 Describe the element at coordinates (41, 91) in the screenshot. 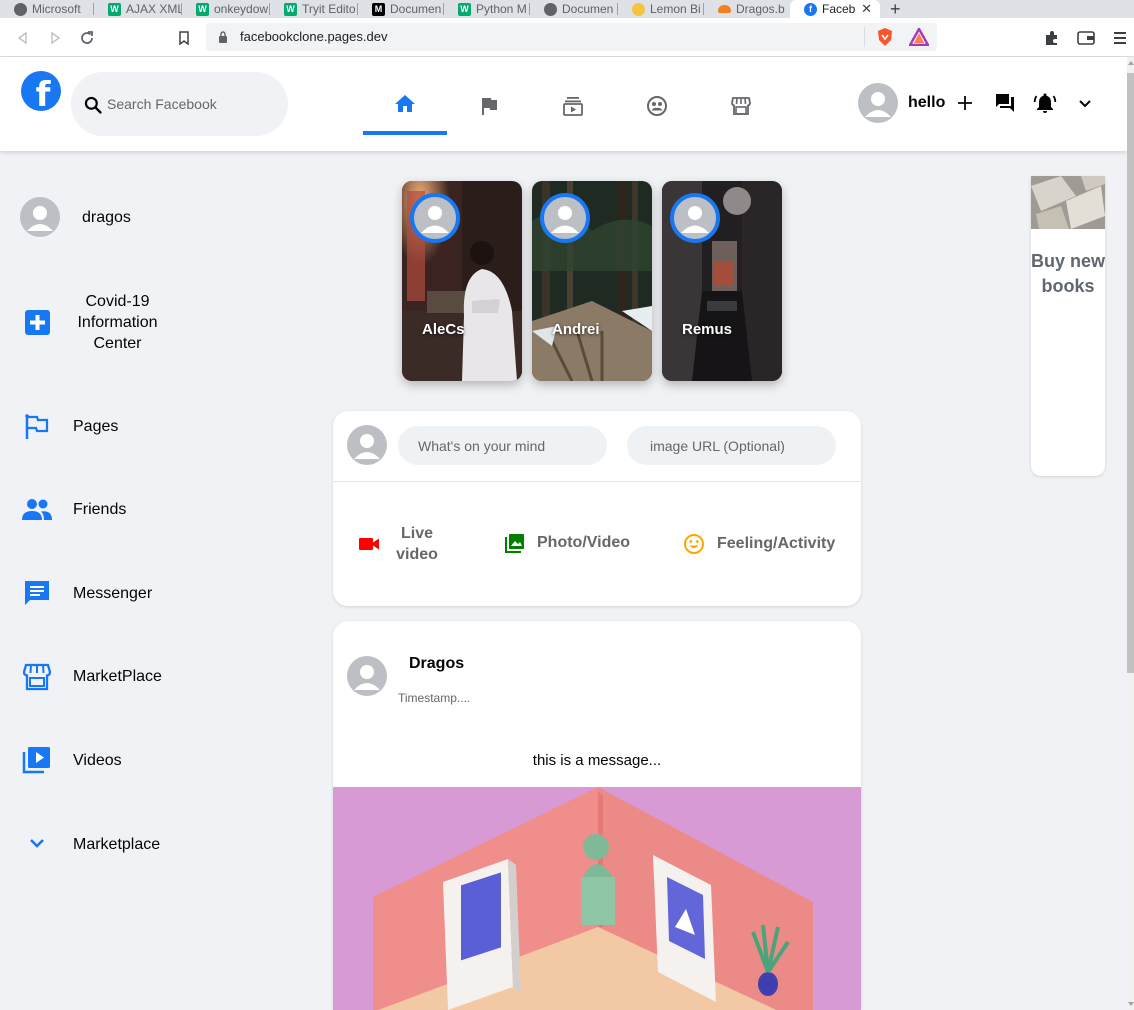

I see `facebook-logo: f` at that location.